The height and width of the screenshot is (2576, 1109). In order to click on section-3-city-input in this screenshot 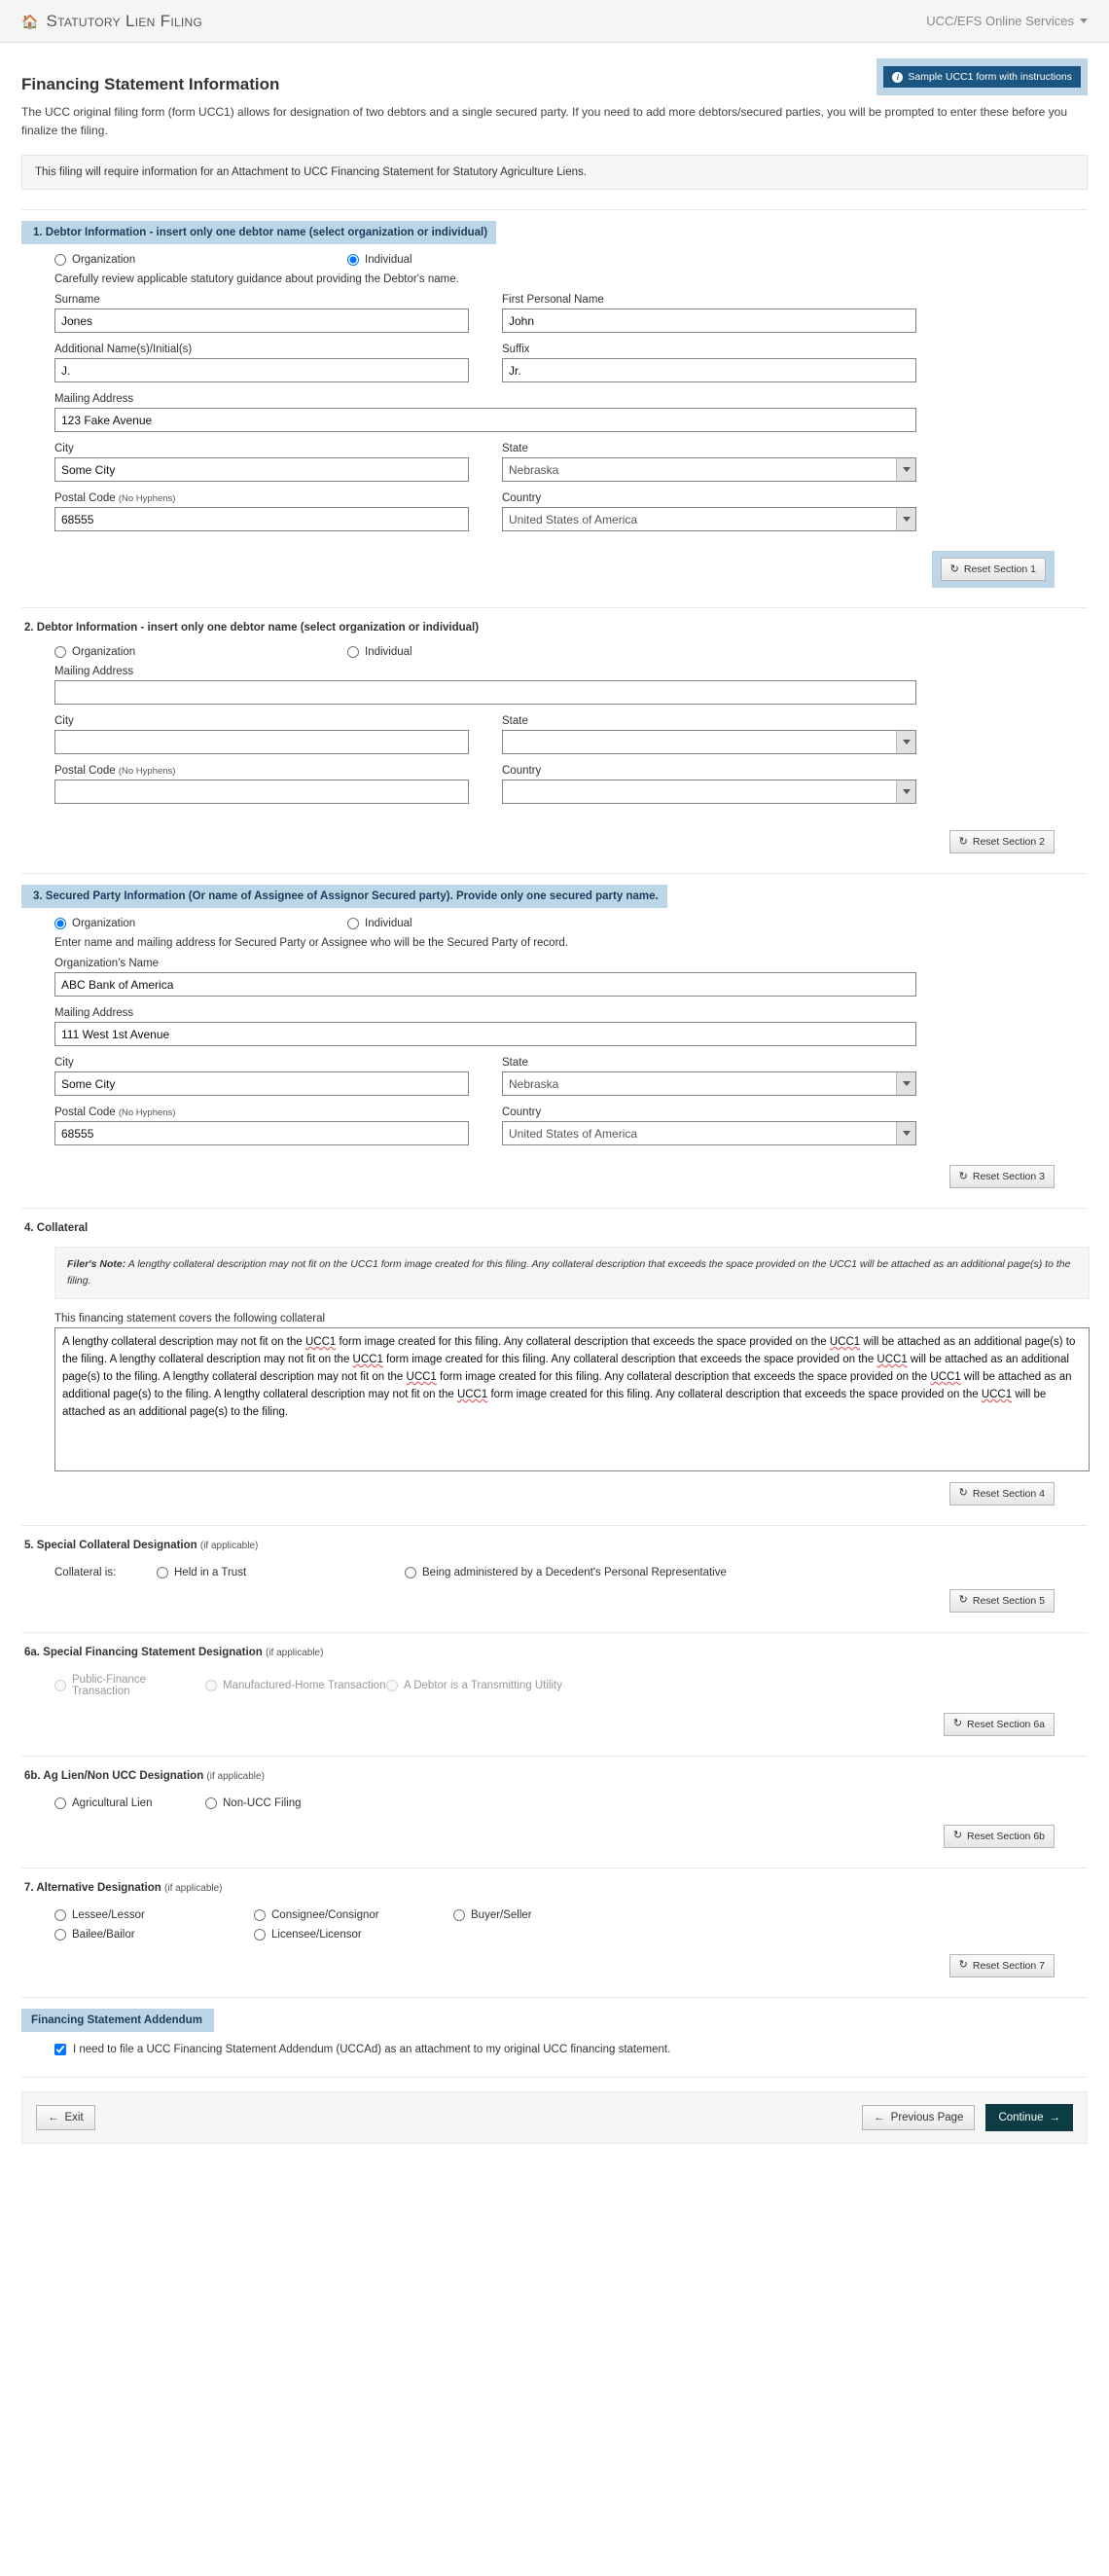, I will do `click(262, 1084)`.